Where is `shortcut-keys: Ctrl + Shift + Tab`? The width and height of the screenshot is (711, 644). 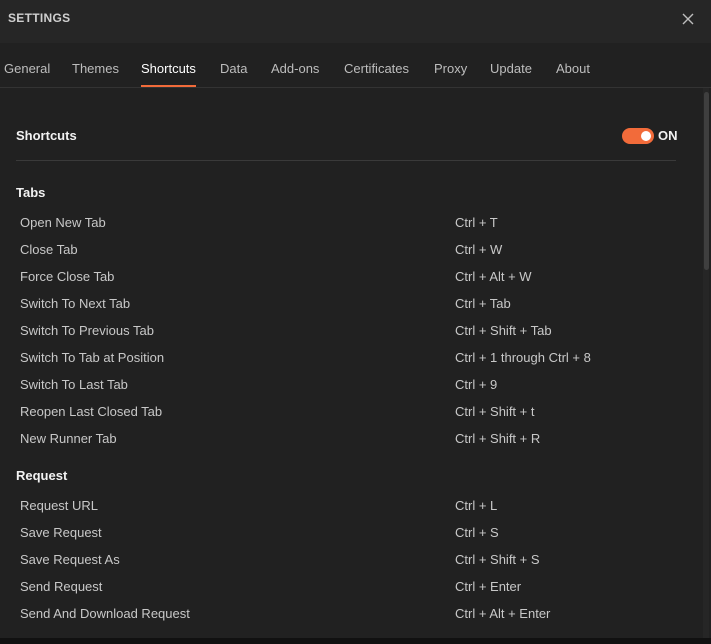
shortcut-keys: Ctrl + Shift + Tab is located at coordinates (503, 330).